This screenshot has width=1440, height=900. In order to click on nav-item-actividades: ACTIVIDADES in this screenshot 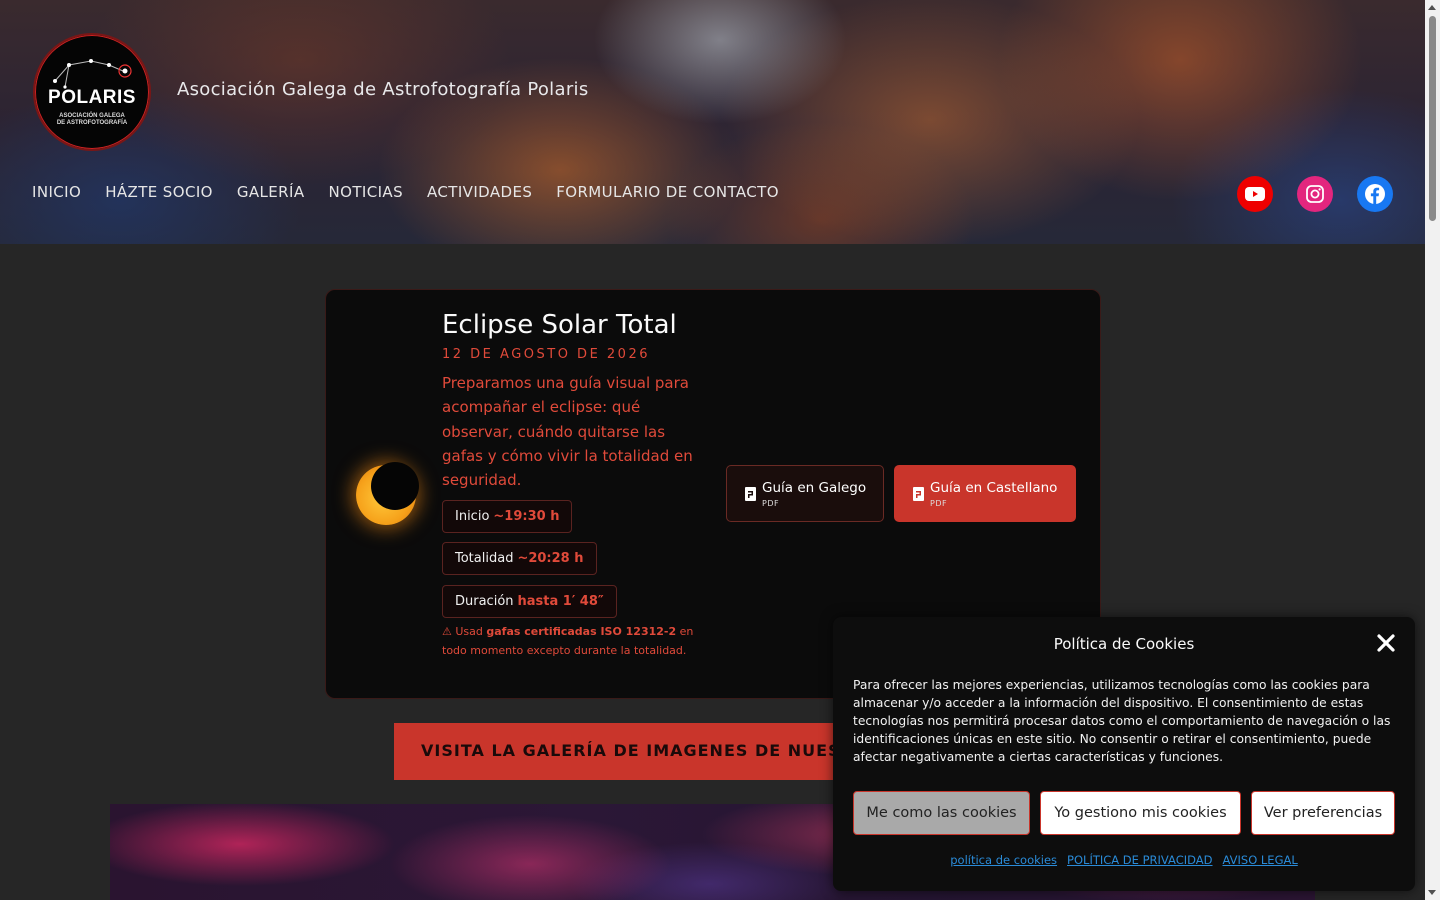, I will do `click(479, 192)`.